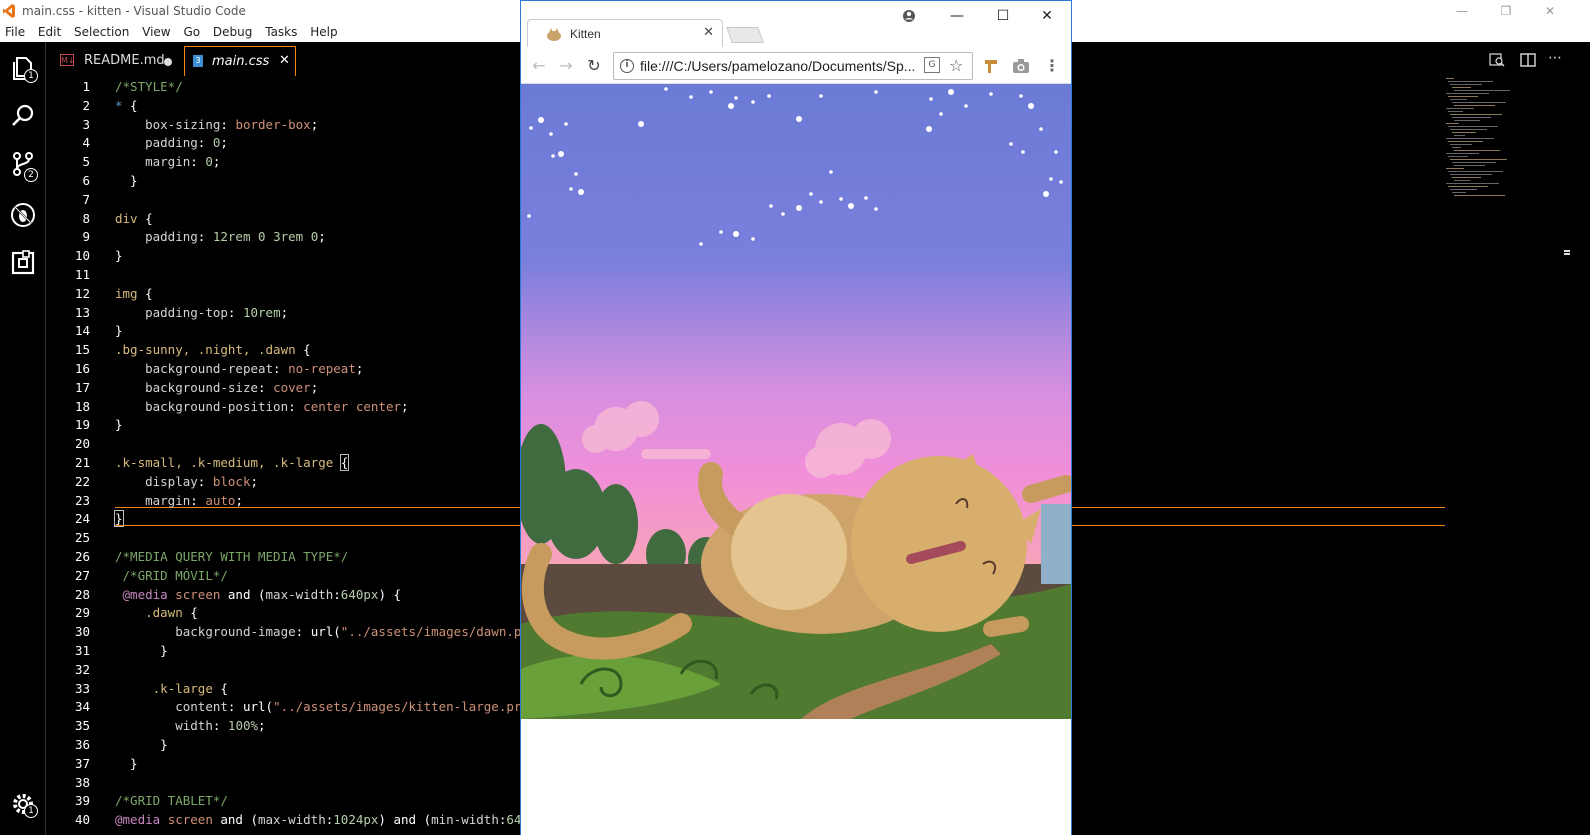 The image size is (1590, 835). I want to click on code-text: img {, so click(134, 293).